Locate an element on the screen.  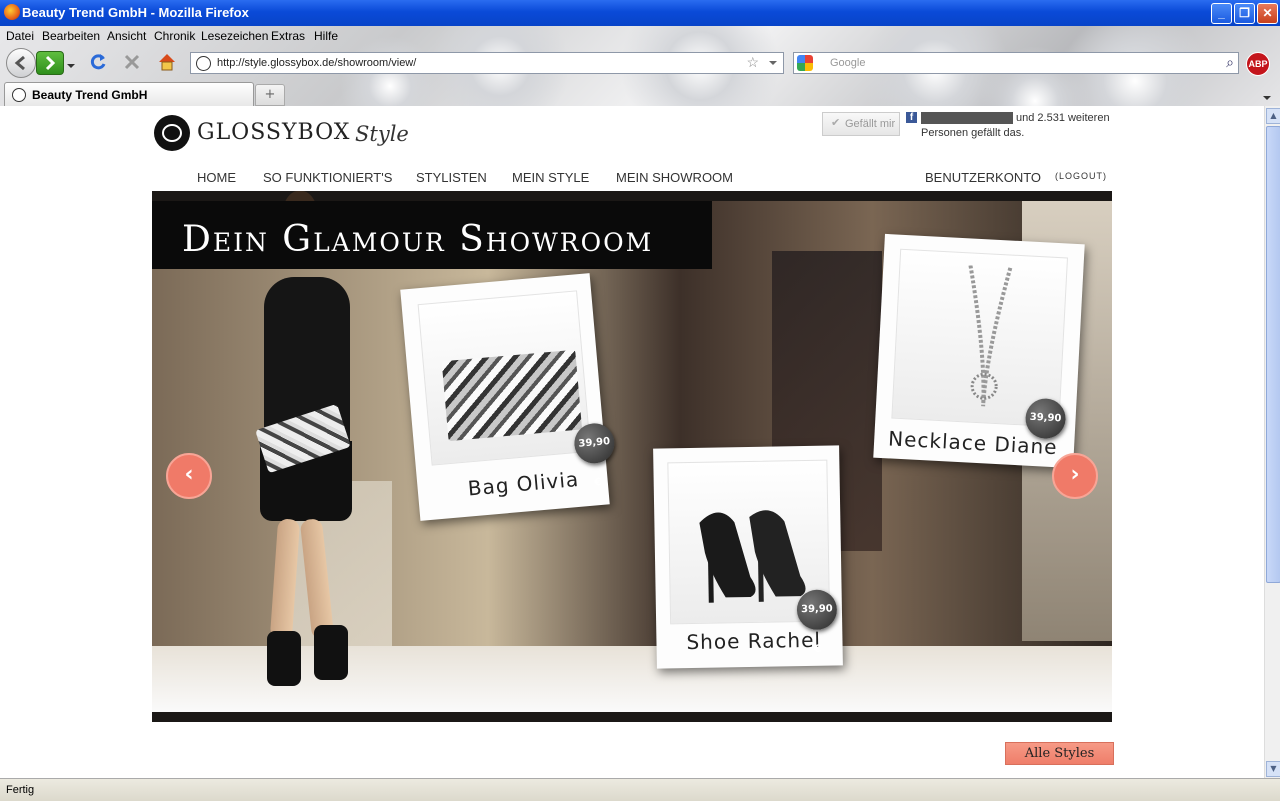
stop-button is located at coordinates (132, 64).